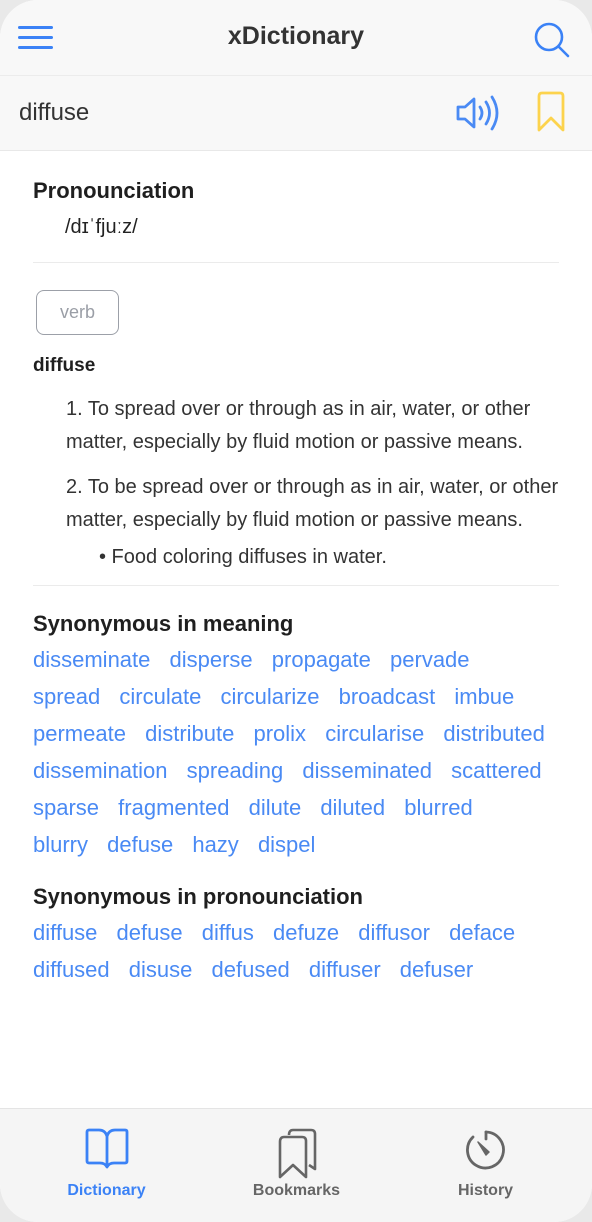  I want to click on nav-tab-history: History, so click(485, 1165).